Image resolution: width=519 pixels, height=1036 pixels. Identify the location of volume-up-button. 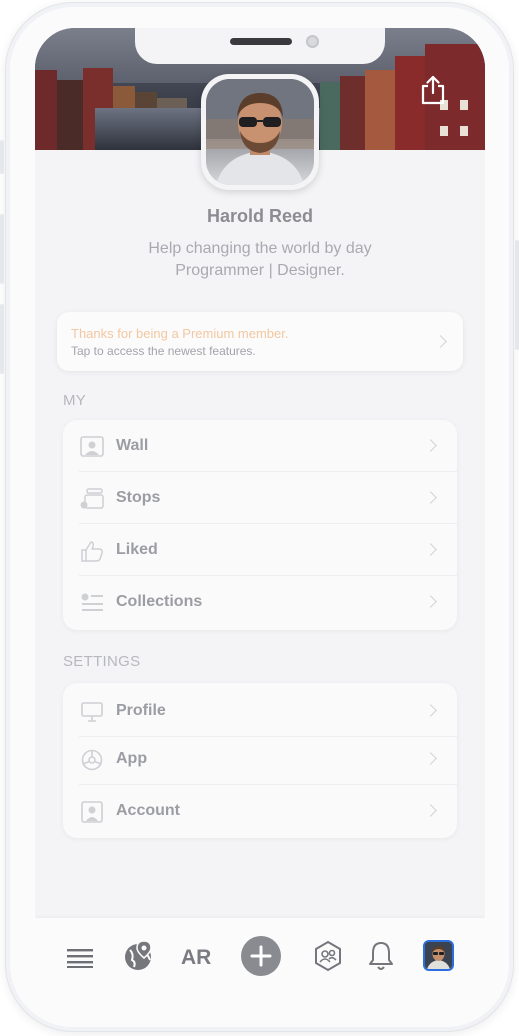
(2, 249).